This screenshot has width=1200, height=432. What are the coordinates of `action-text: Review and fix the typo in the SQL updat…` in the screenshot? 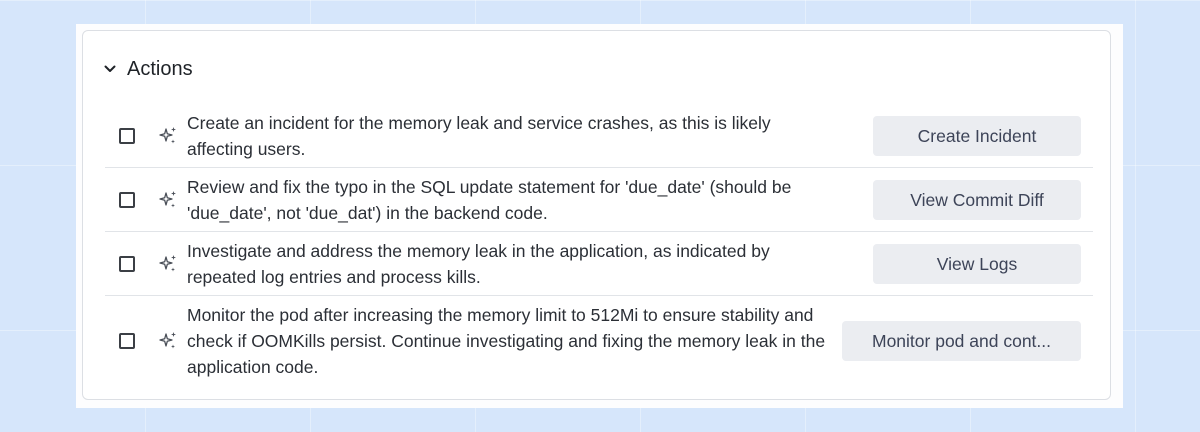 It's located at (489, 199).